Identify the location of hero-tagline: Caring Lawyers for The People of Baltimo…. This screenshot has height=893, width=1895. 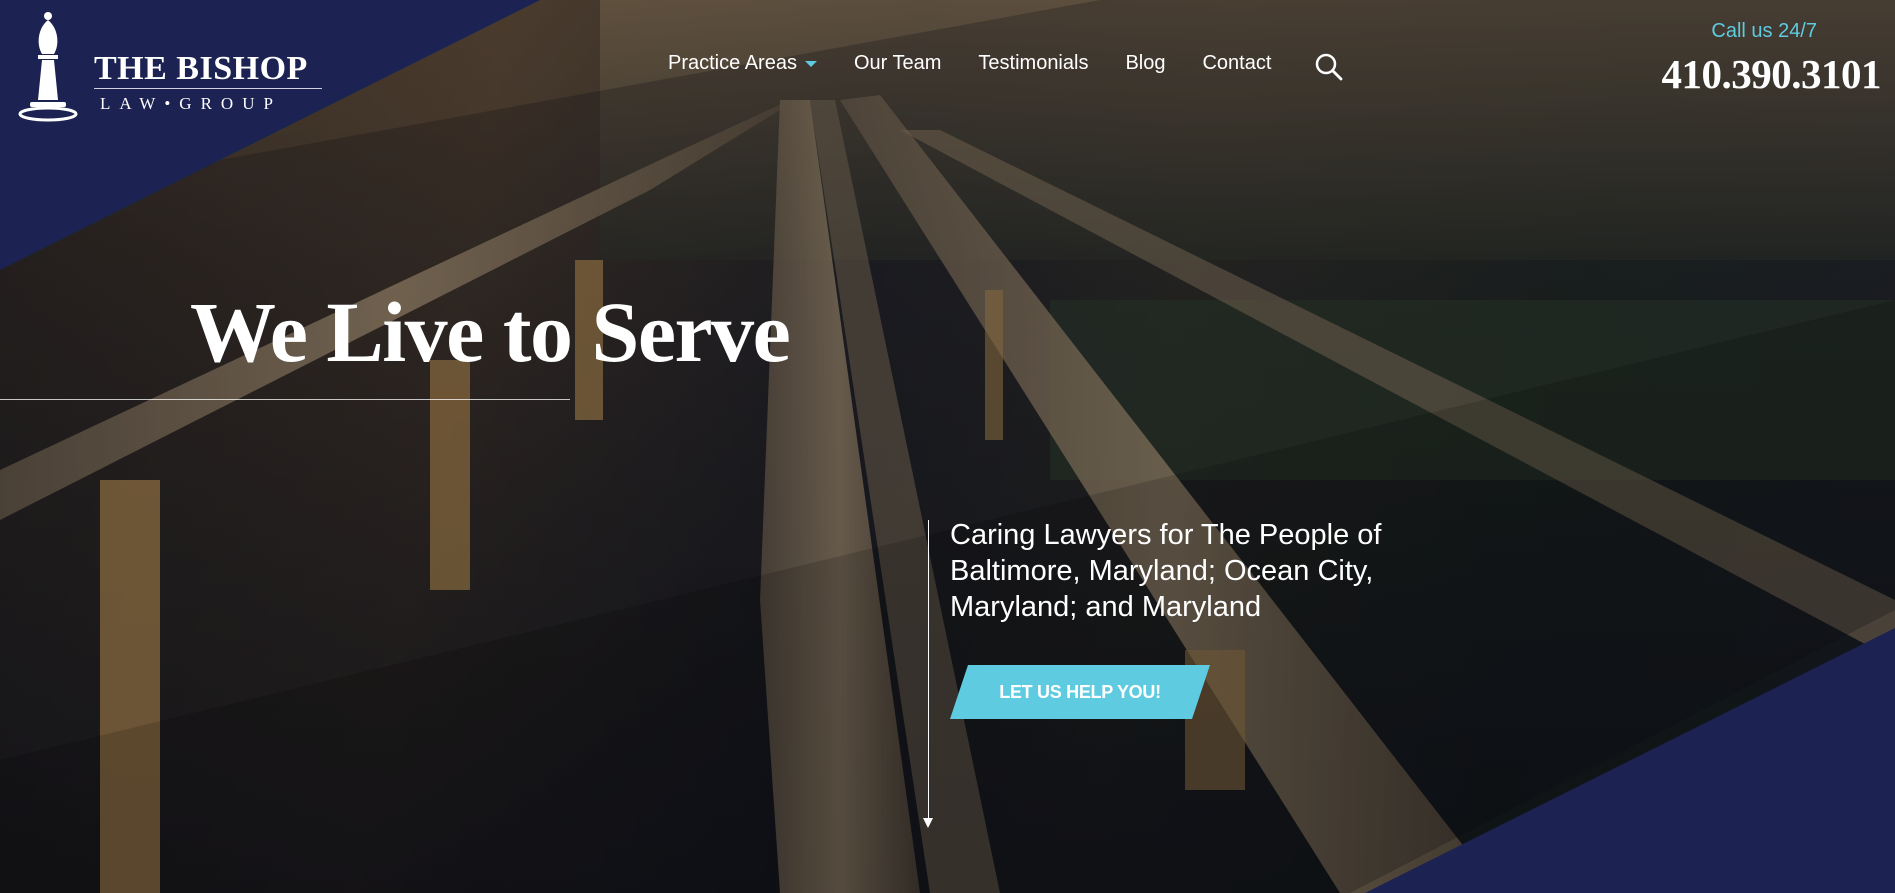
(1166, 571).